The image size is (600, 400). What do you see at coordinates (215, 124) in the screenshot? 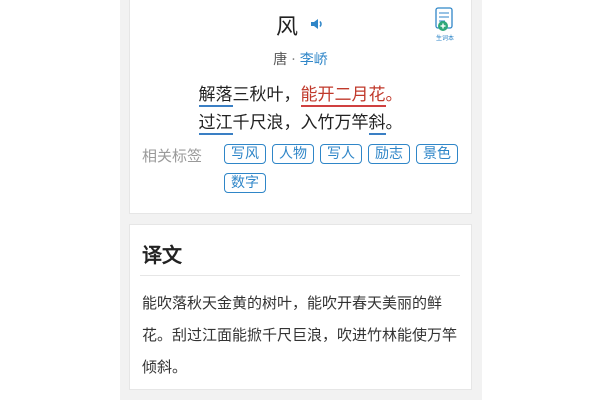
I see `annotated-word: 过江` at bounding box center [215, 124].